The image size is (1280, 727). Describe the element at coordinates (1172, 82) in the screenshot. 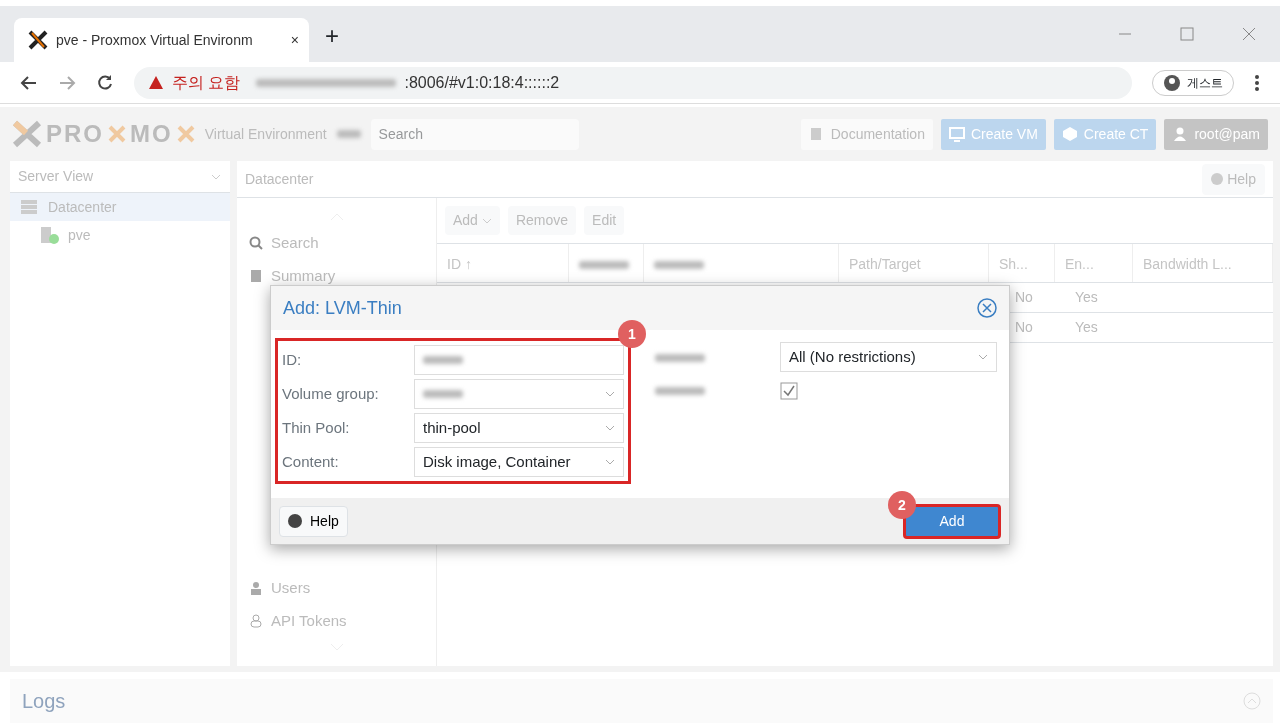

I see `avatar-icon` at that location.